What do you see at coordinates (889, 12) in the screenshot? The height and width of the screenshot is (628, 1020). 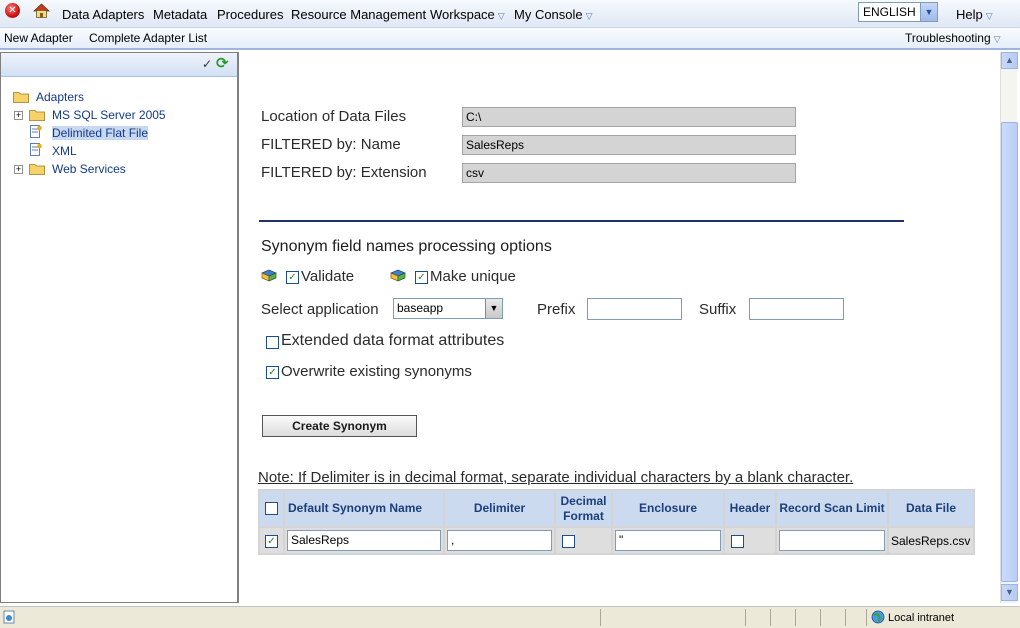 I see `language-value: ENGLISH` at bounding box center [889, 12].